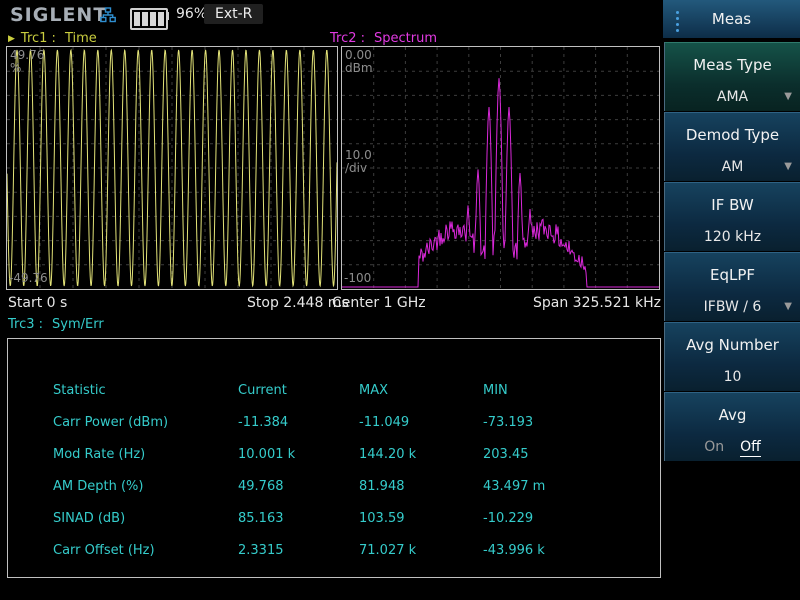 Image resolution: width=800 pixels, height=600 pixels. Describe the element at coordinates (732, 426) in the screenshot. I see `sidebar-item-avg: Avg On Off` at that location.